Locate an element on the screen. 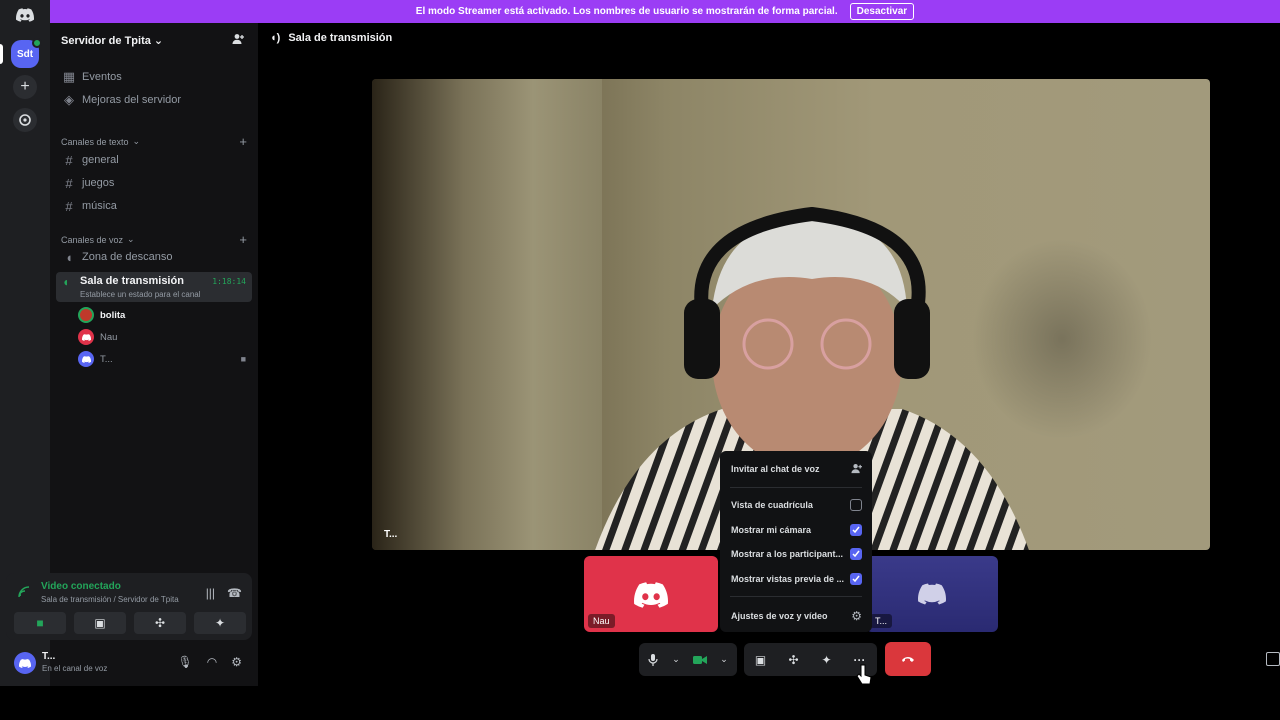 The height and width of the screenshot is (720, 1280). popout-icon is located at coordinates (1273, 659).